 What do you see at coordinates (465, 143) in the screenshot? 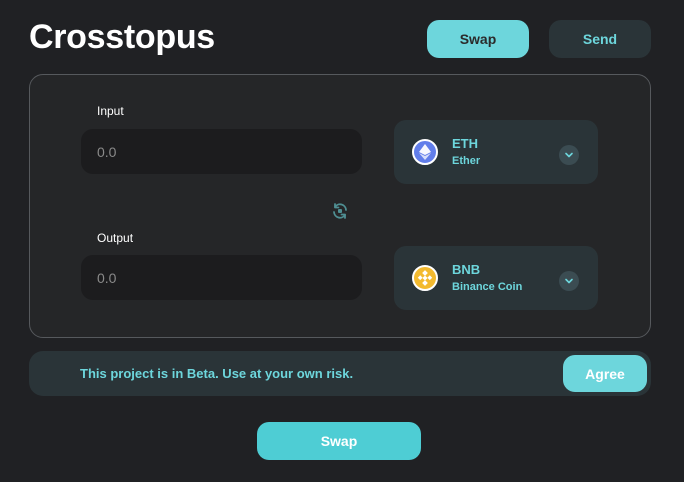
I see `input-token-symbol: ETH` at bounding box center [465, 143].